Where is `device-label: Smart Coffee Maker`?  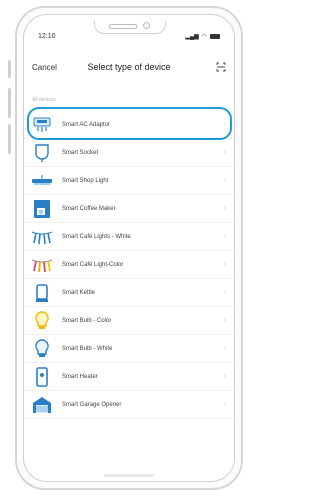 device-label: Smart Coffee Maker is located at coordinates (89, 208).